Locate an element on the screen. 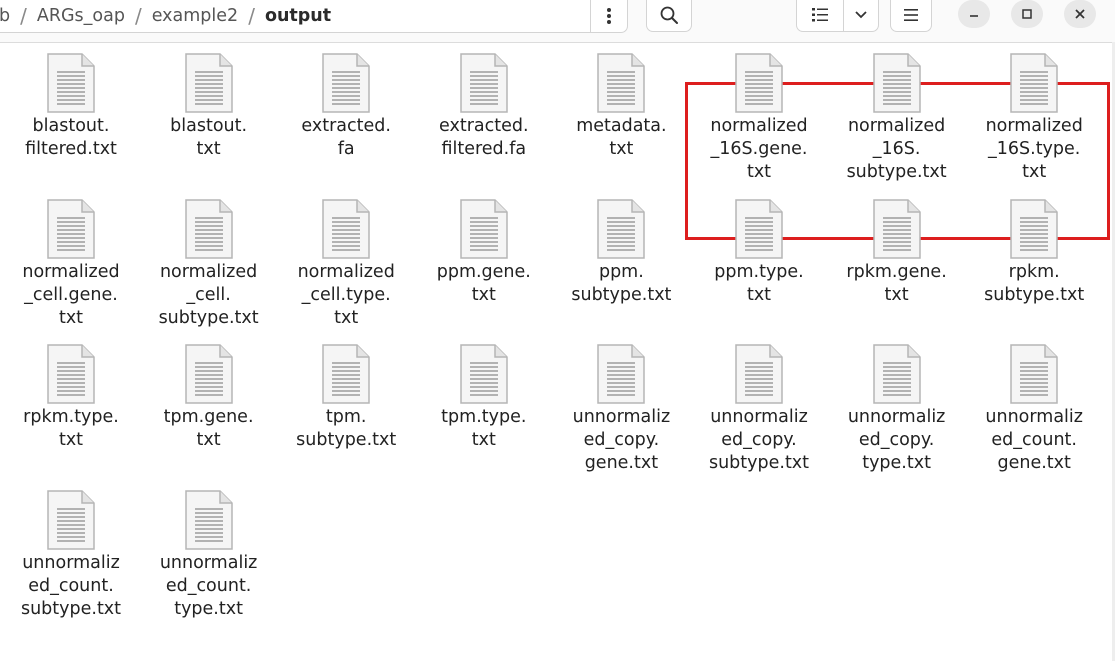  breadcrumb-item-example2: example2 is located at coordinates (195, 16).